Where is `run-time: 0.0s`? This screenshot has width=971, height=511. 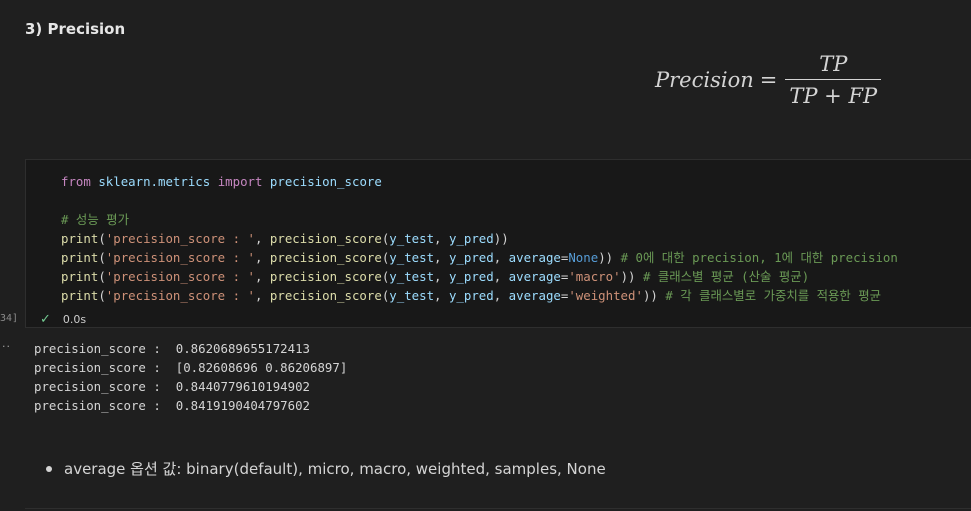
run-time: 0.0s is located at coordinates (74, 319).